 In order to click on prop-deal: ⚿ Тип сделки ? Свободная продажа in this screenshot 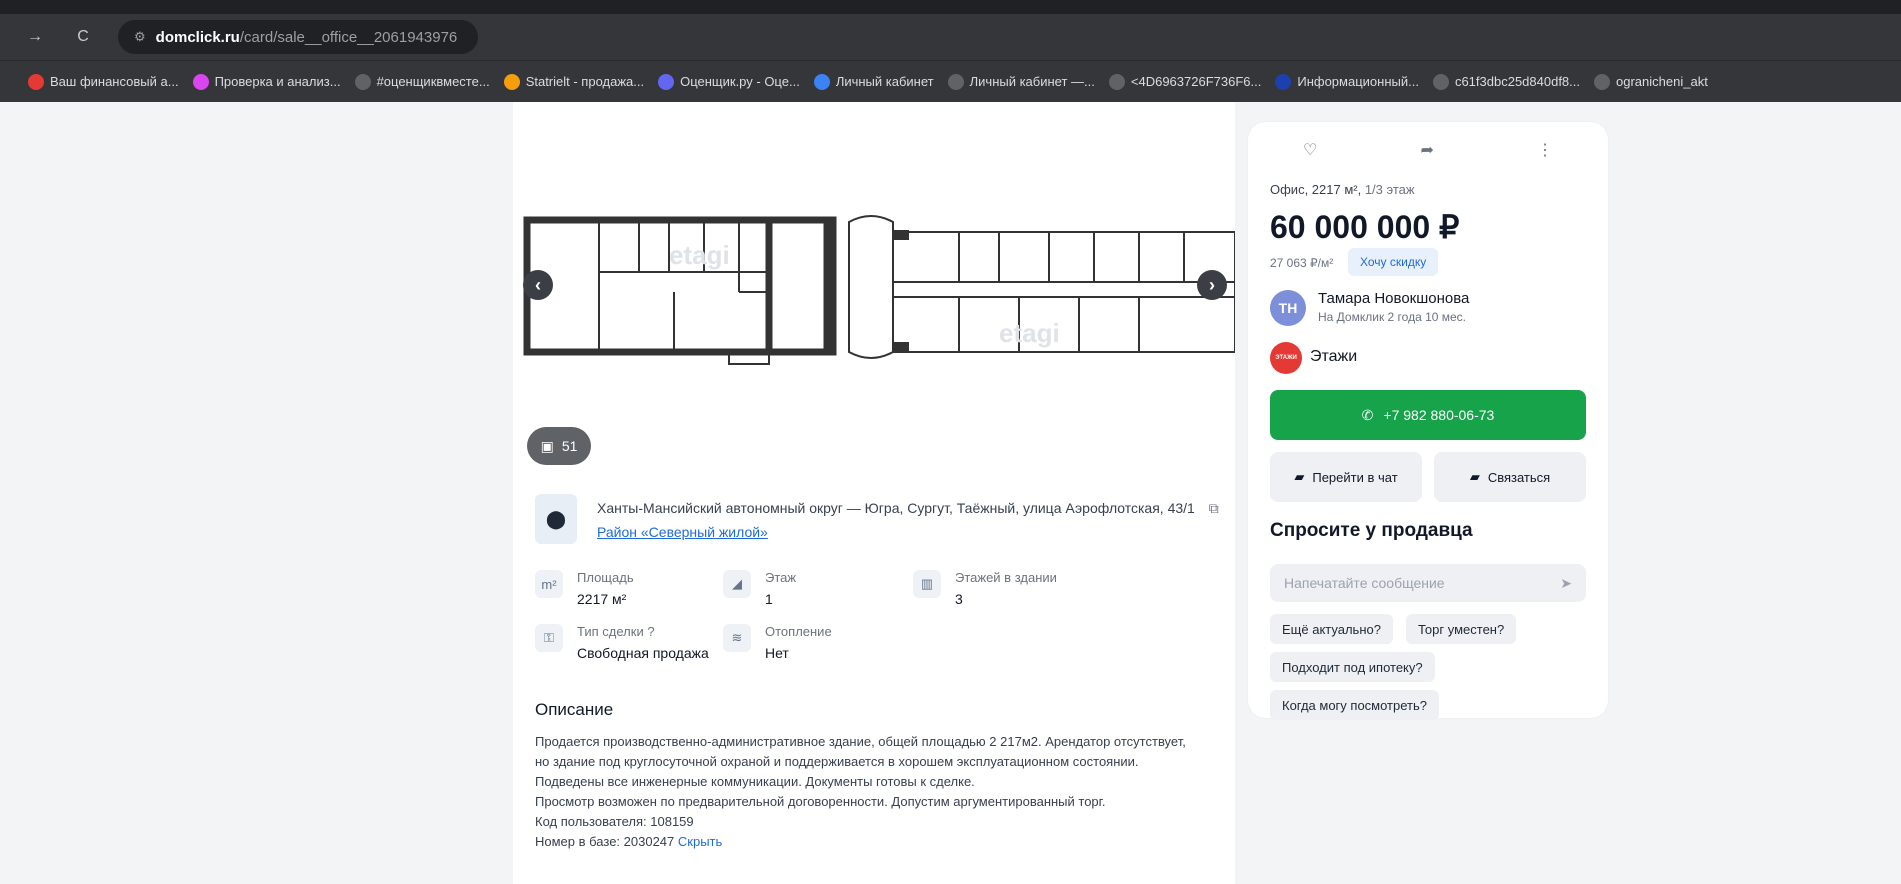, I will do `click(622, 642)`.